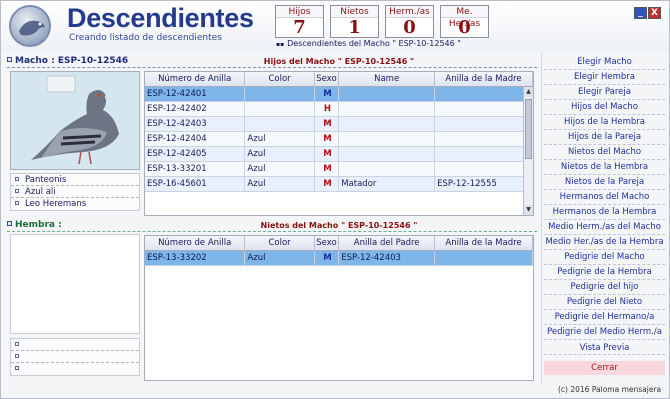 This screenshot has height=399, width=670. I want to click on menu-nietos-macho: Nietos del Macho, so click(604, 152).